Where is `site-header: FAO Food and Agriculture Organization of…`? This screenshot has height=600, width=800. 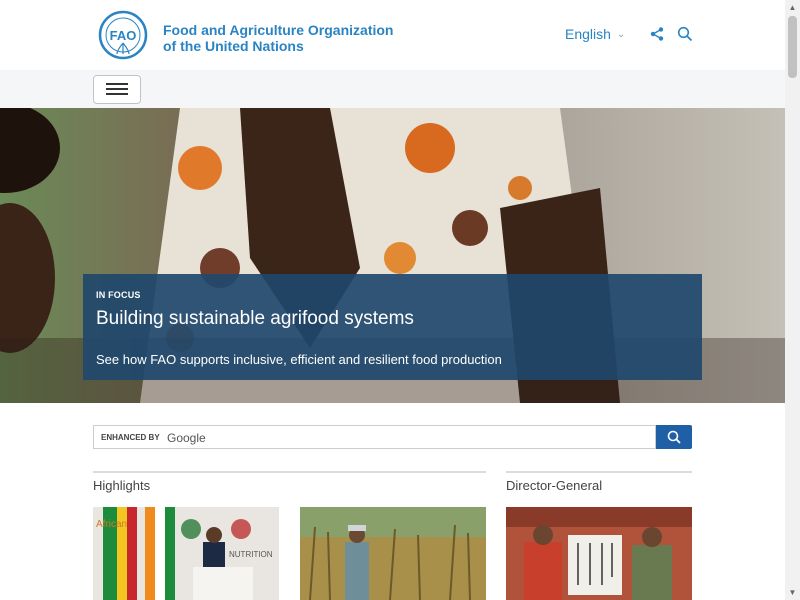
site-header: FAO Food and Agriculture Organization of… is located at coordinates (392, 35).